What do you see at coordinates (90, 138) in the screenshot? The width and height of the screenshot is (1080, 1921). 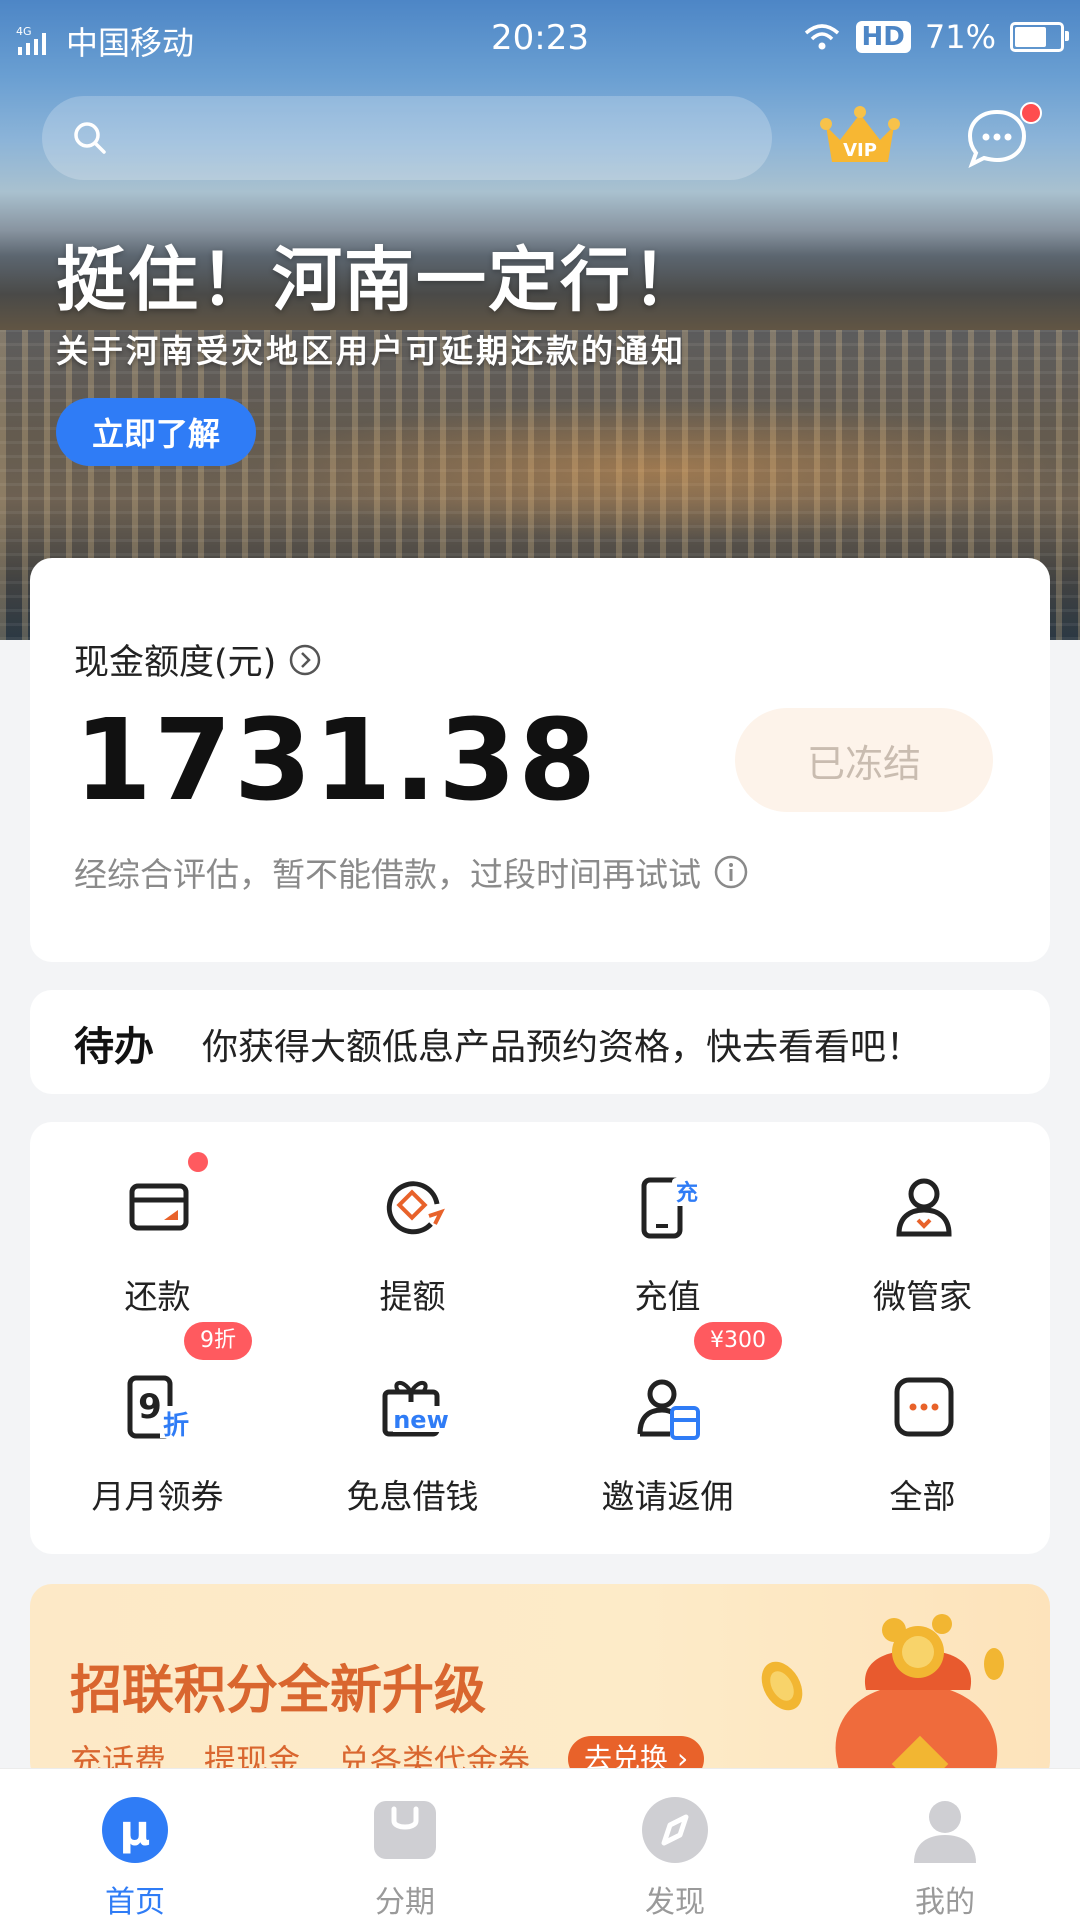 I see `search-icon` at bounding box center [90, 138].